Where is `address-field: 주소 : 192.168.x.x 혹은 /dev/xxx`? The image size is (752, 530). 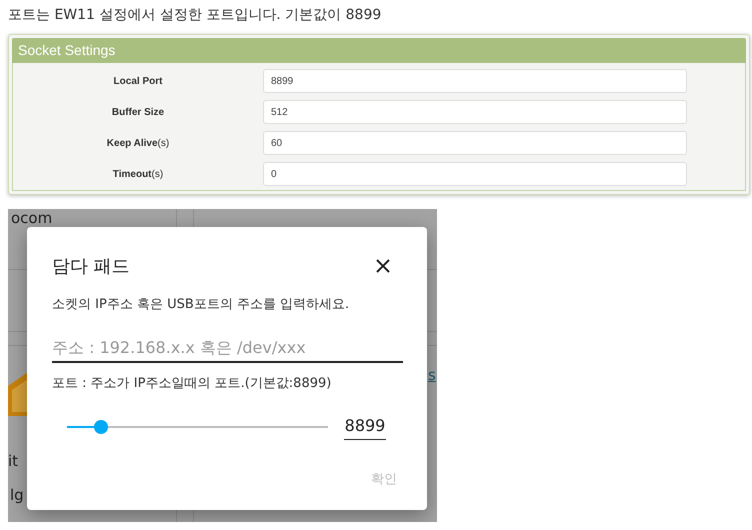
address-field: 주소 : 192.168.x.x 혹은 /dev/xxx is located at coordinates (227, 350).